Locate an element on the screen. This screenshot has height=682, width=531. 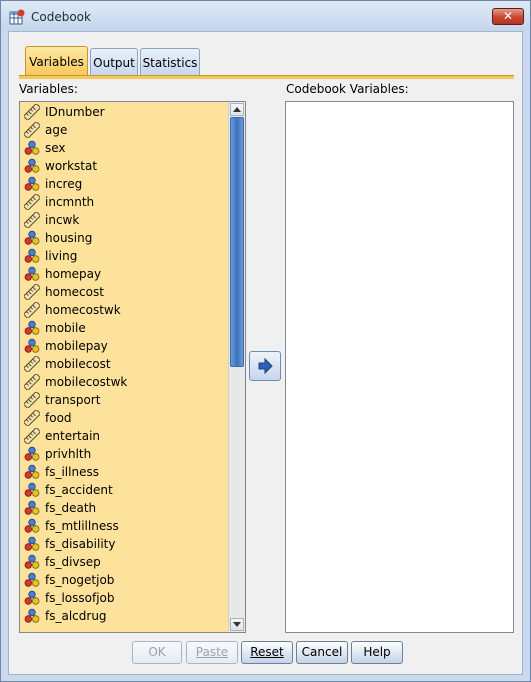
variable-name: IDnumber is located at coordinates (75, 112).